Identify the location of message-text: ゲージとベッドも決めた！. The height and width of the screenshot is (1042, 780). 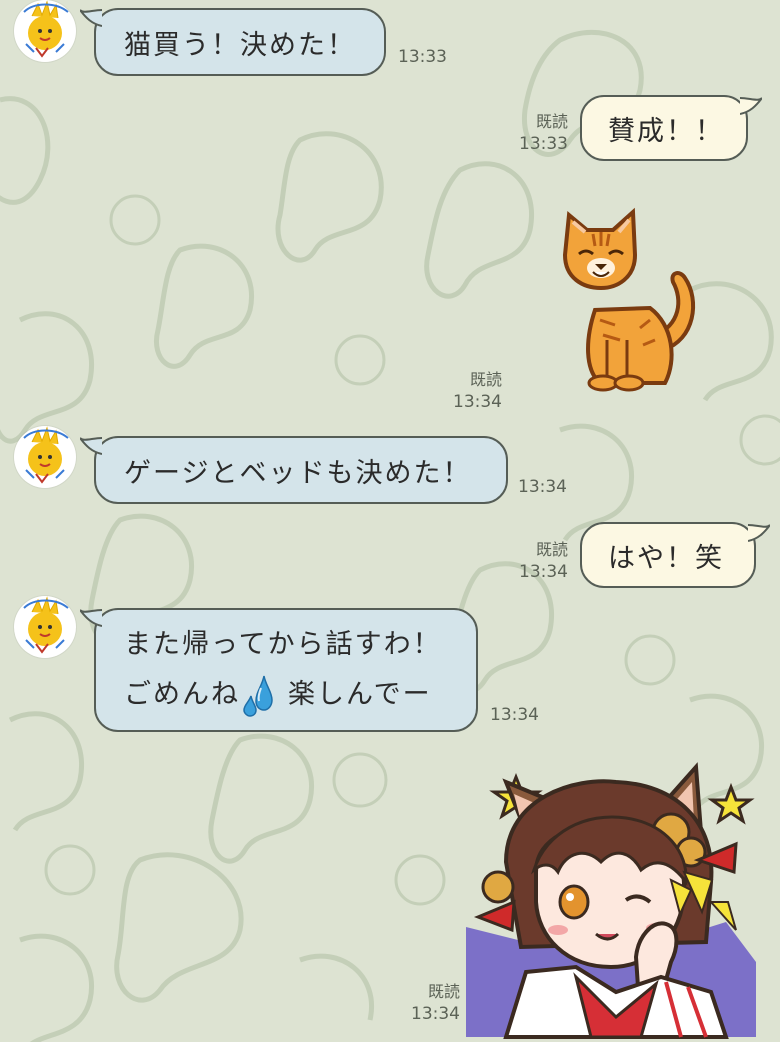
(298, 473).